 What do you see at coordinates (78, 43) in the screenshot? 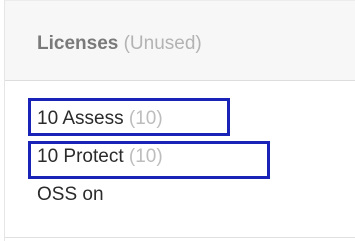
I see `header-label: Licenses` at bounding box center [78, 43].